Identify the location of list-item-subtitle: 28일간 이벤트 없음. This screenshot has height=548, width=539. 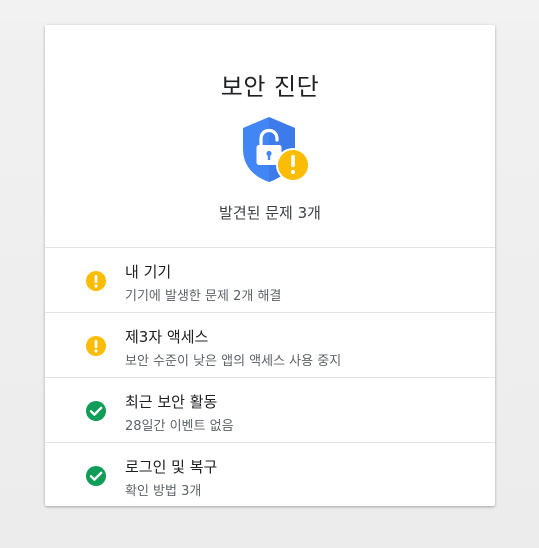
(179, 426).